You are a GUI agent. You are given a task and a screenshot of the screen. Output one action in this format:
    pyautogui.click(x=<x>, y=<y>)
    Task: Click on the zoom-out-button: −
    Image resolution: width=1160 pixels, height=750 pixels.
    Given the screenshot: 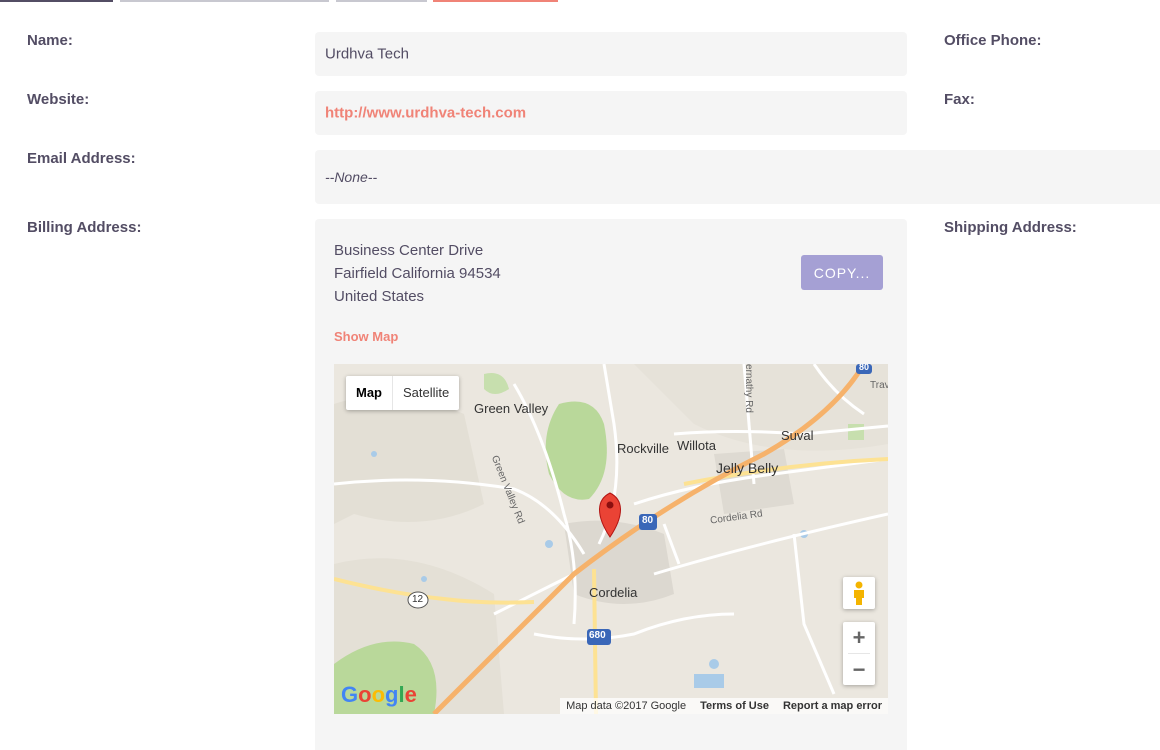 What is the action you would take?
    pyautogui.click(x=859, y=669)
    